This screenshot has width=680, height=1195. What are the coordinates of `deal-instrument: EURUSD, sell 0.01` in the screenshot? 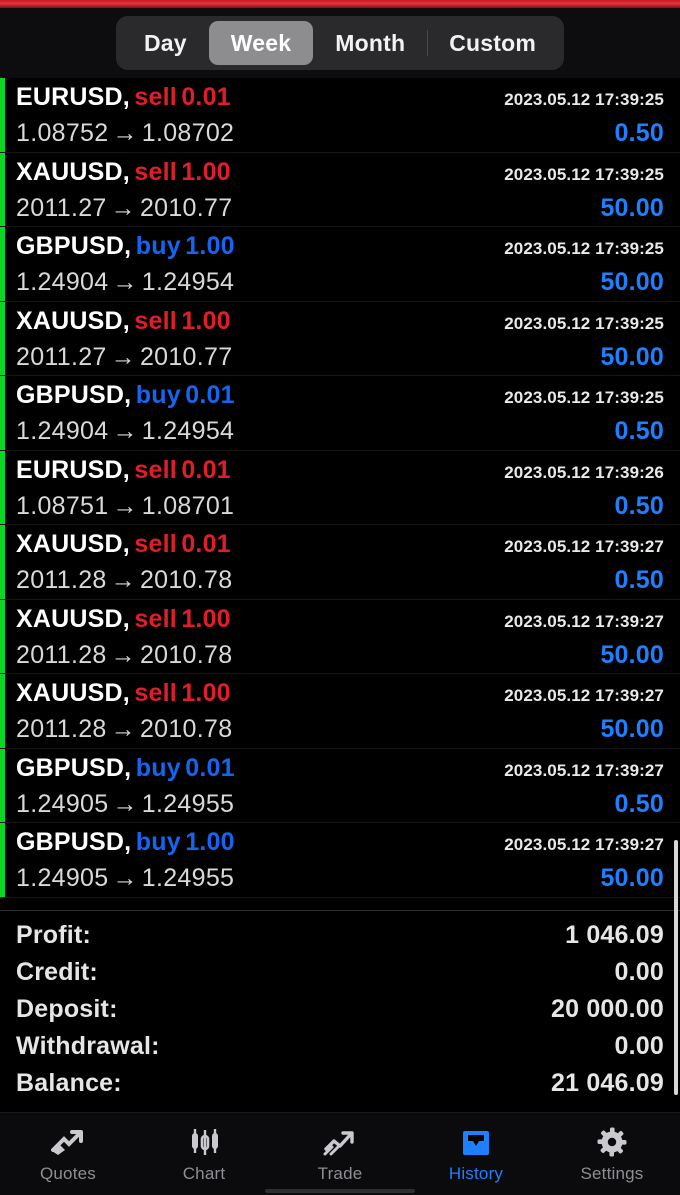 It's located at (123, 97).